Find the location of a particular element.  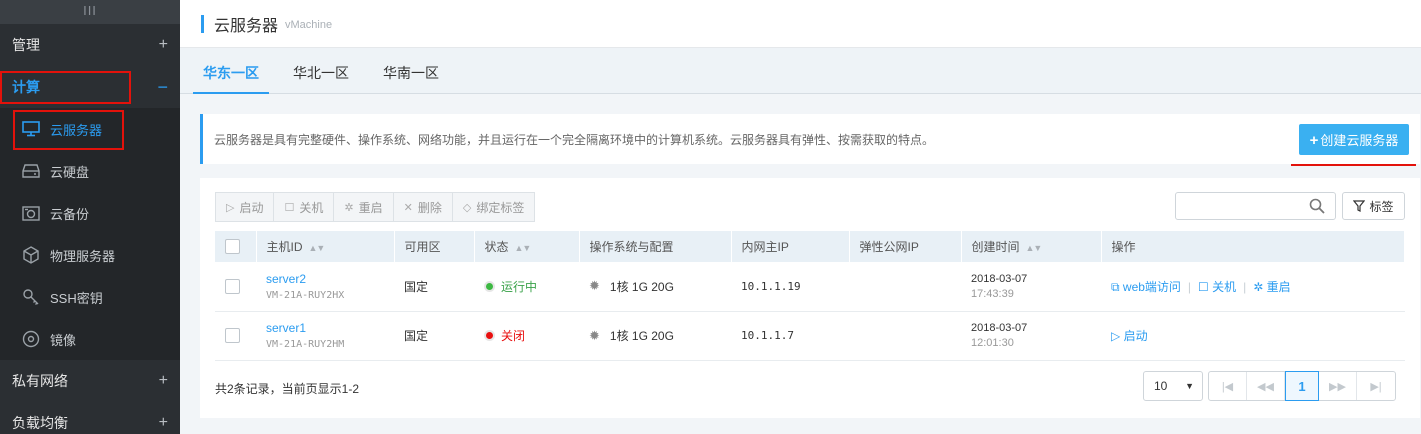

play-icon: ▷ is located at coordinates (230, 207).